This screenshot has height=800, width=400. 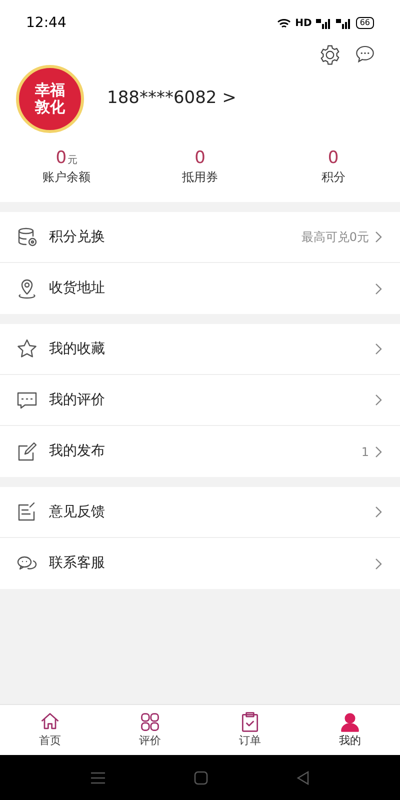 I want to click on row-label: 联系客服, so click(x=77, y=563).